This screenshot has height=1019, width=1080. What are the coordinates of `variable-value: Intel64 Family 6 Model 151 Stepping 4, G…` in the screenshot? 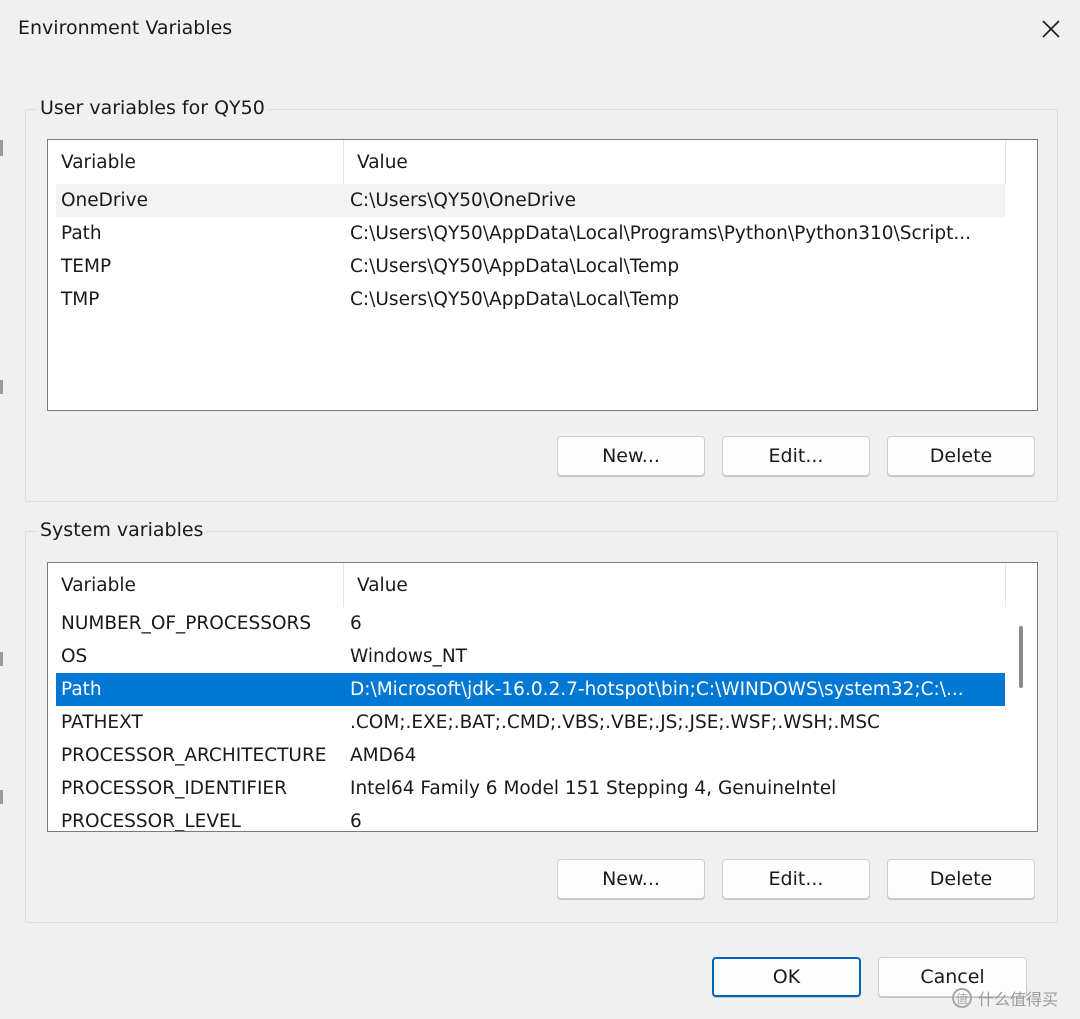 It's located at (593, 788).